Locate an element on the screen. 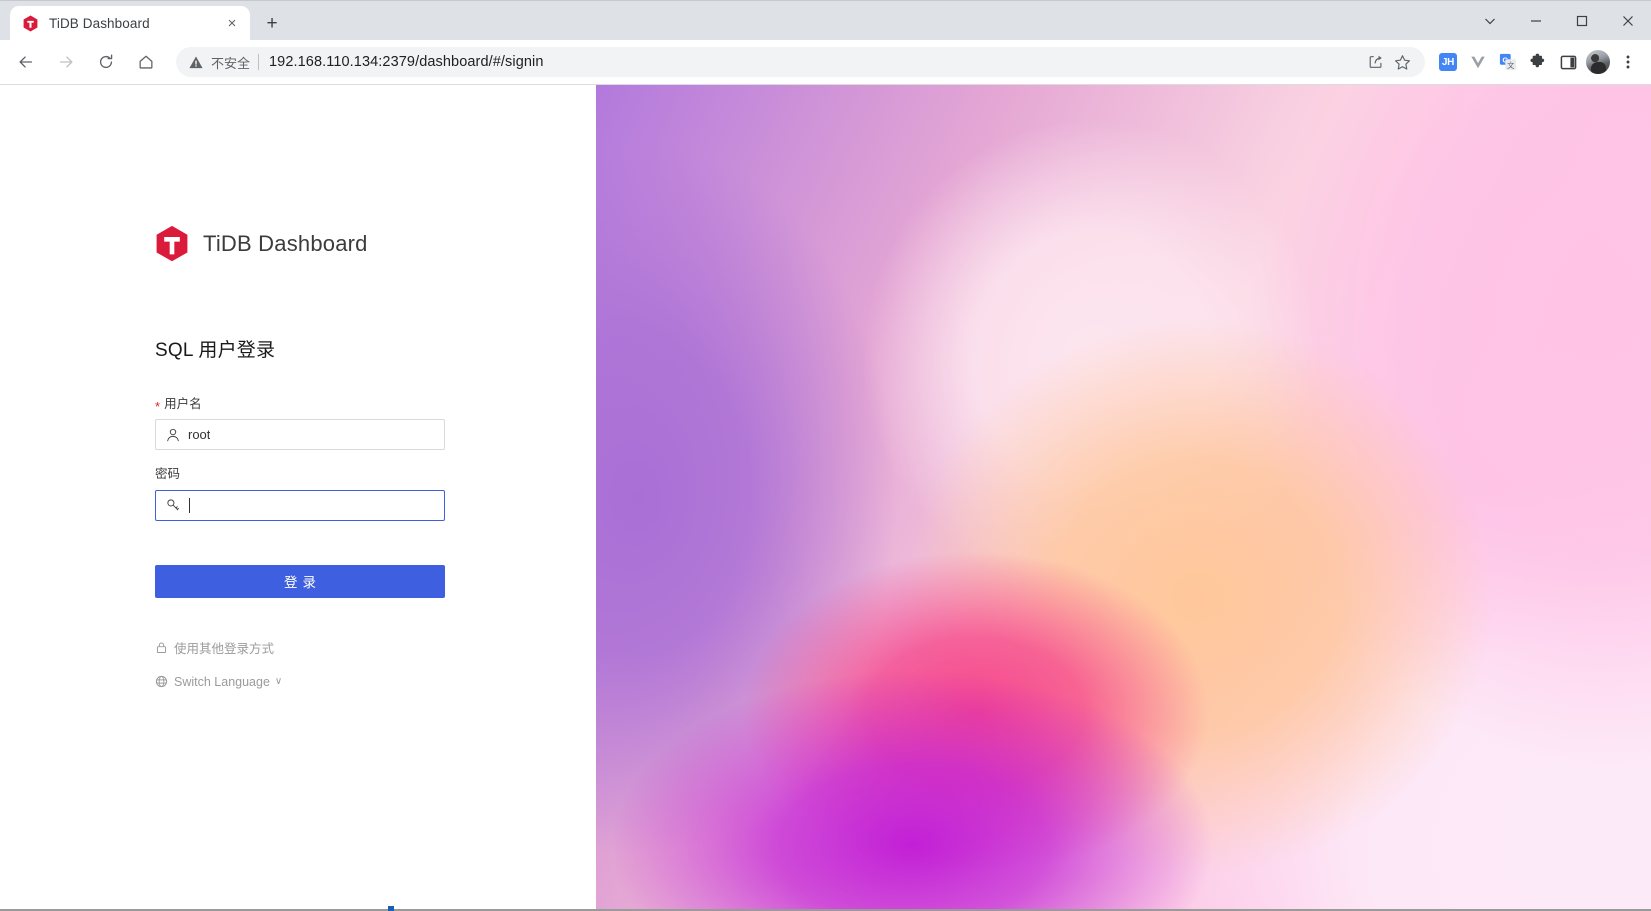 The image size is (1651, 911). password-input is located at coordinates (300, 505).